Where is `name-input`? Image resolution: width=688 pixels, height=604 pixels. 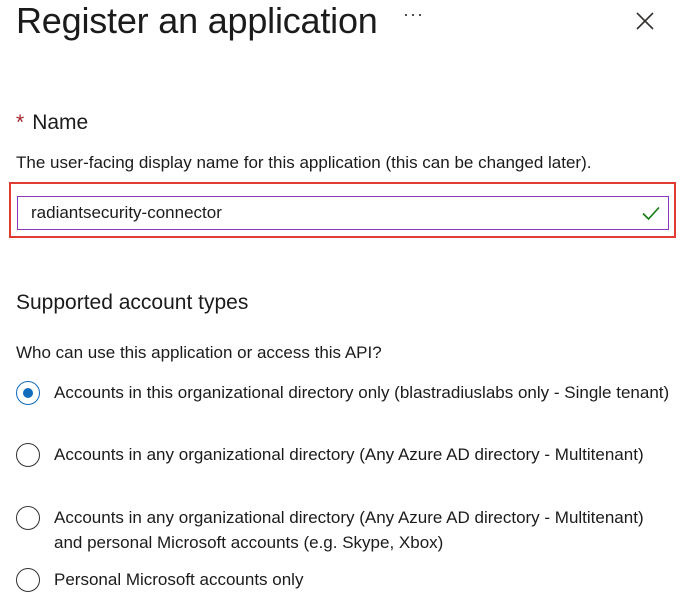
name-input is located at coordinates (343, 213).